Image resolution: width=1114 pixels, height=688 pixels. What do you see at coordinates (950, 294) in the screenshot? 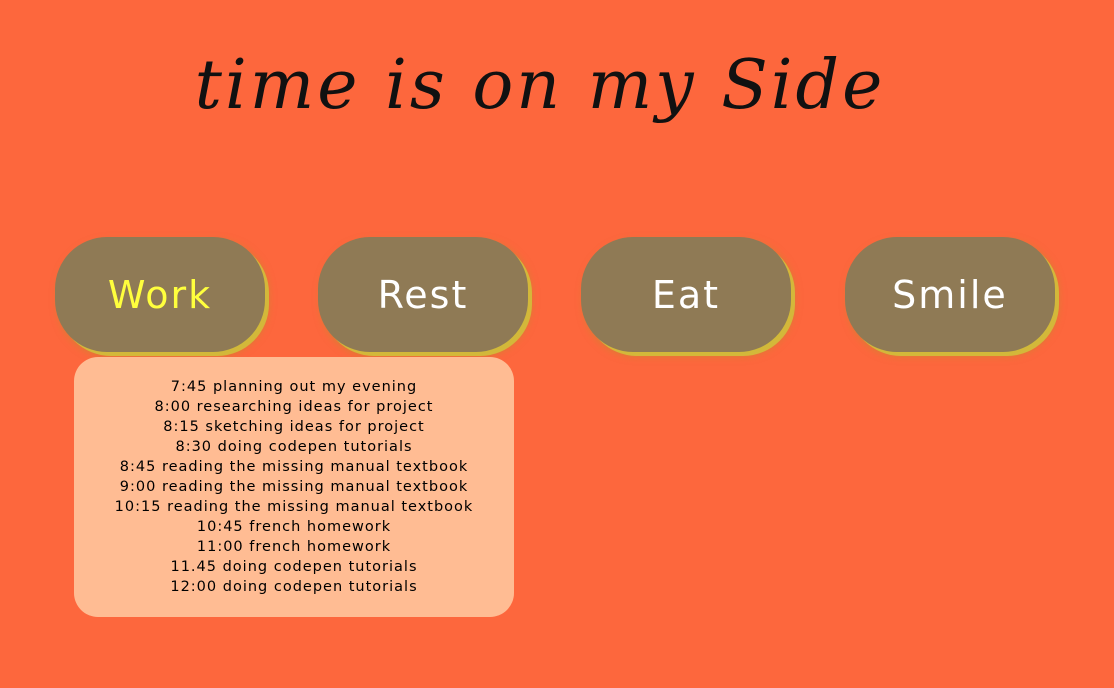
I see `tab-smile: Smile` at bounding box center [950, 294].